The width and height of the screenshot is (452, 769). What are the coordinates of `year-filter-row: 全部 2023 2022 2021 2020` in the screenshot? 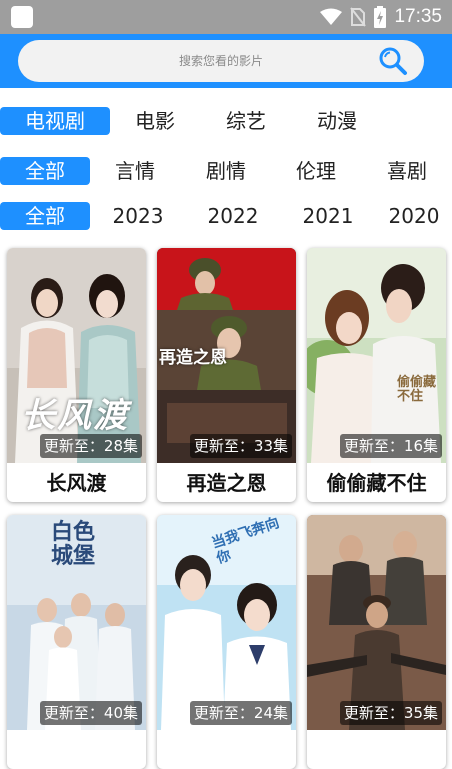 It's located at (226, 217).